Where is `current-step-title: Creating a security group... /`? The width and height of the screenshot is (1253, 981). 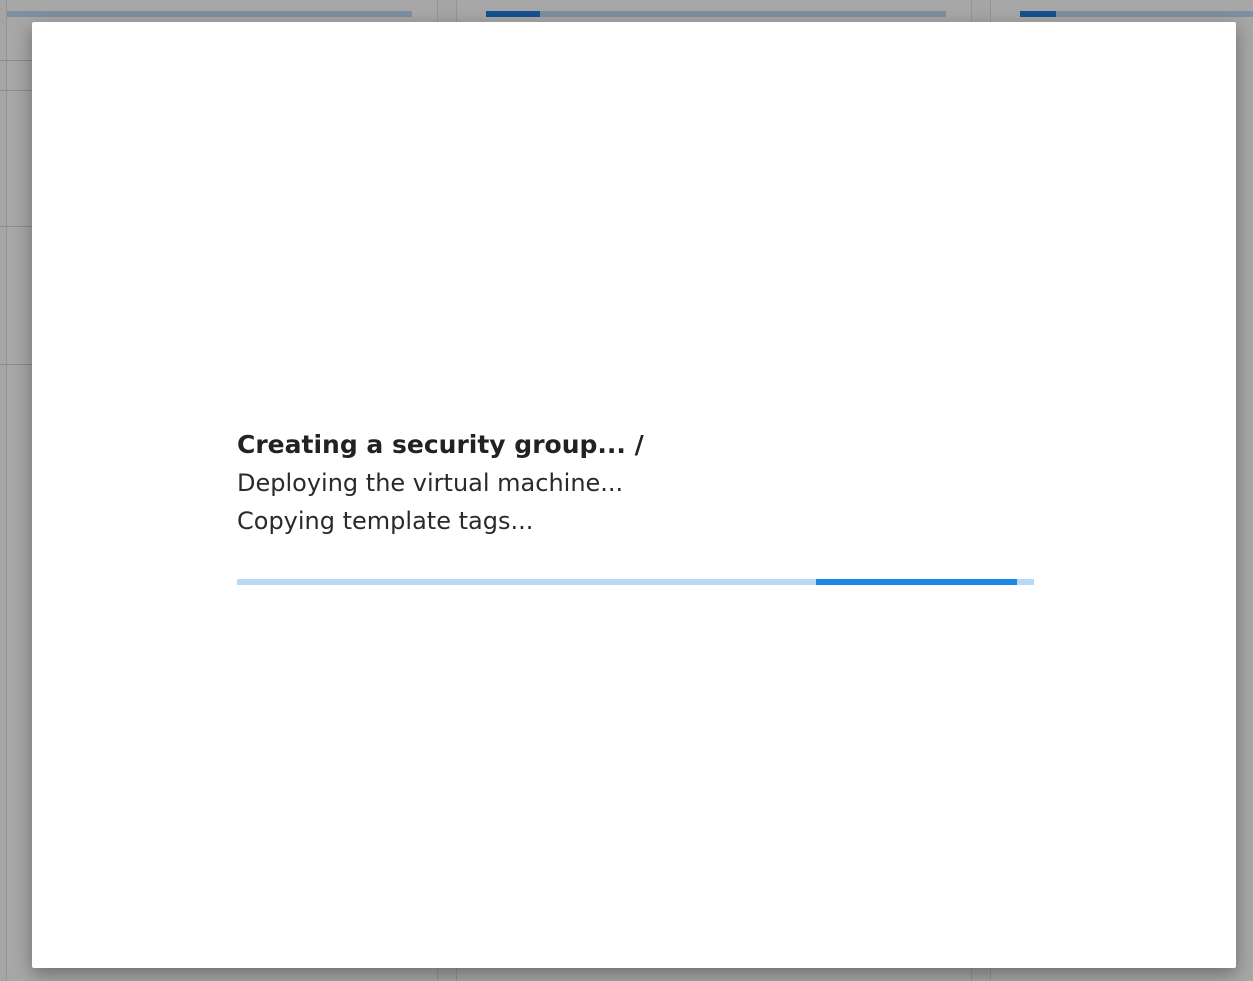
current-step-title: Creating a security group... / is located at coordinates (440, 444).